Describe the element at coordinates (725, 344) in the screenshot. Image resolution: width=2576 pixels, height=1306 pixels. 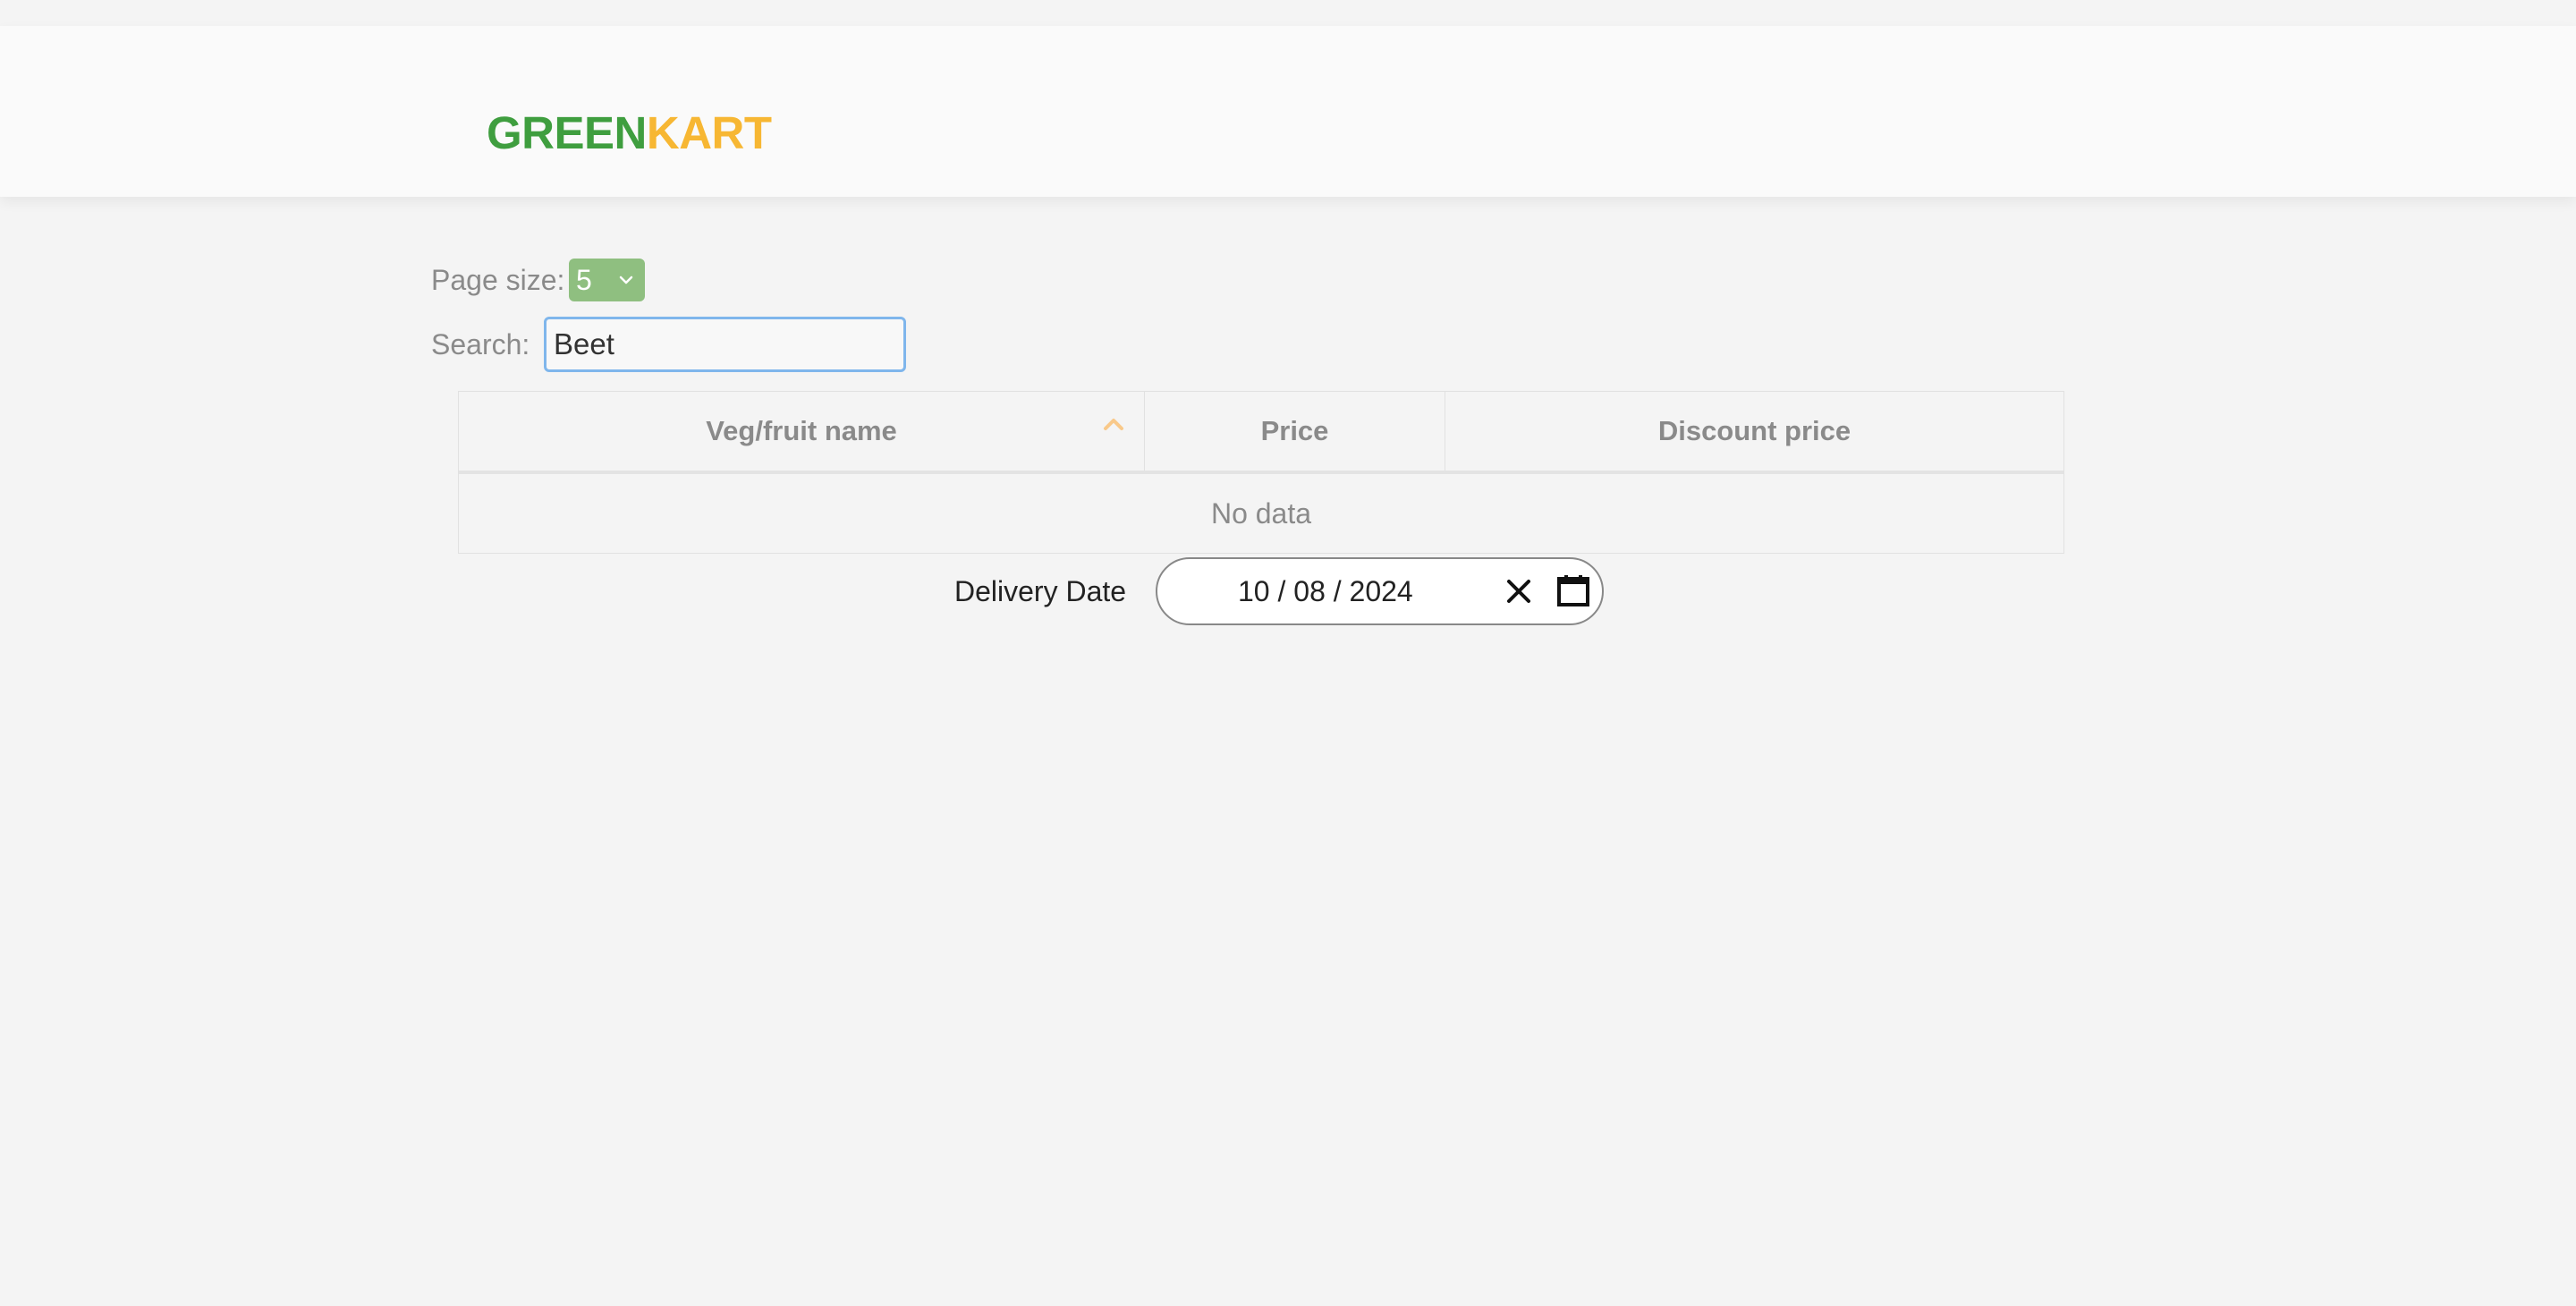
I see `search-input` at that location.